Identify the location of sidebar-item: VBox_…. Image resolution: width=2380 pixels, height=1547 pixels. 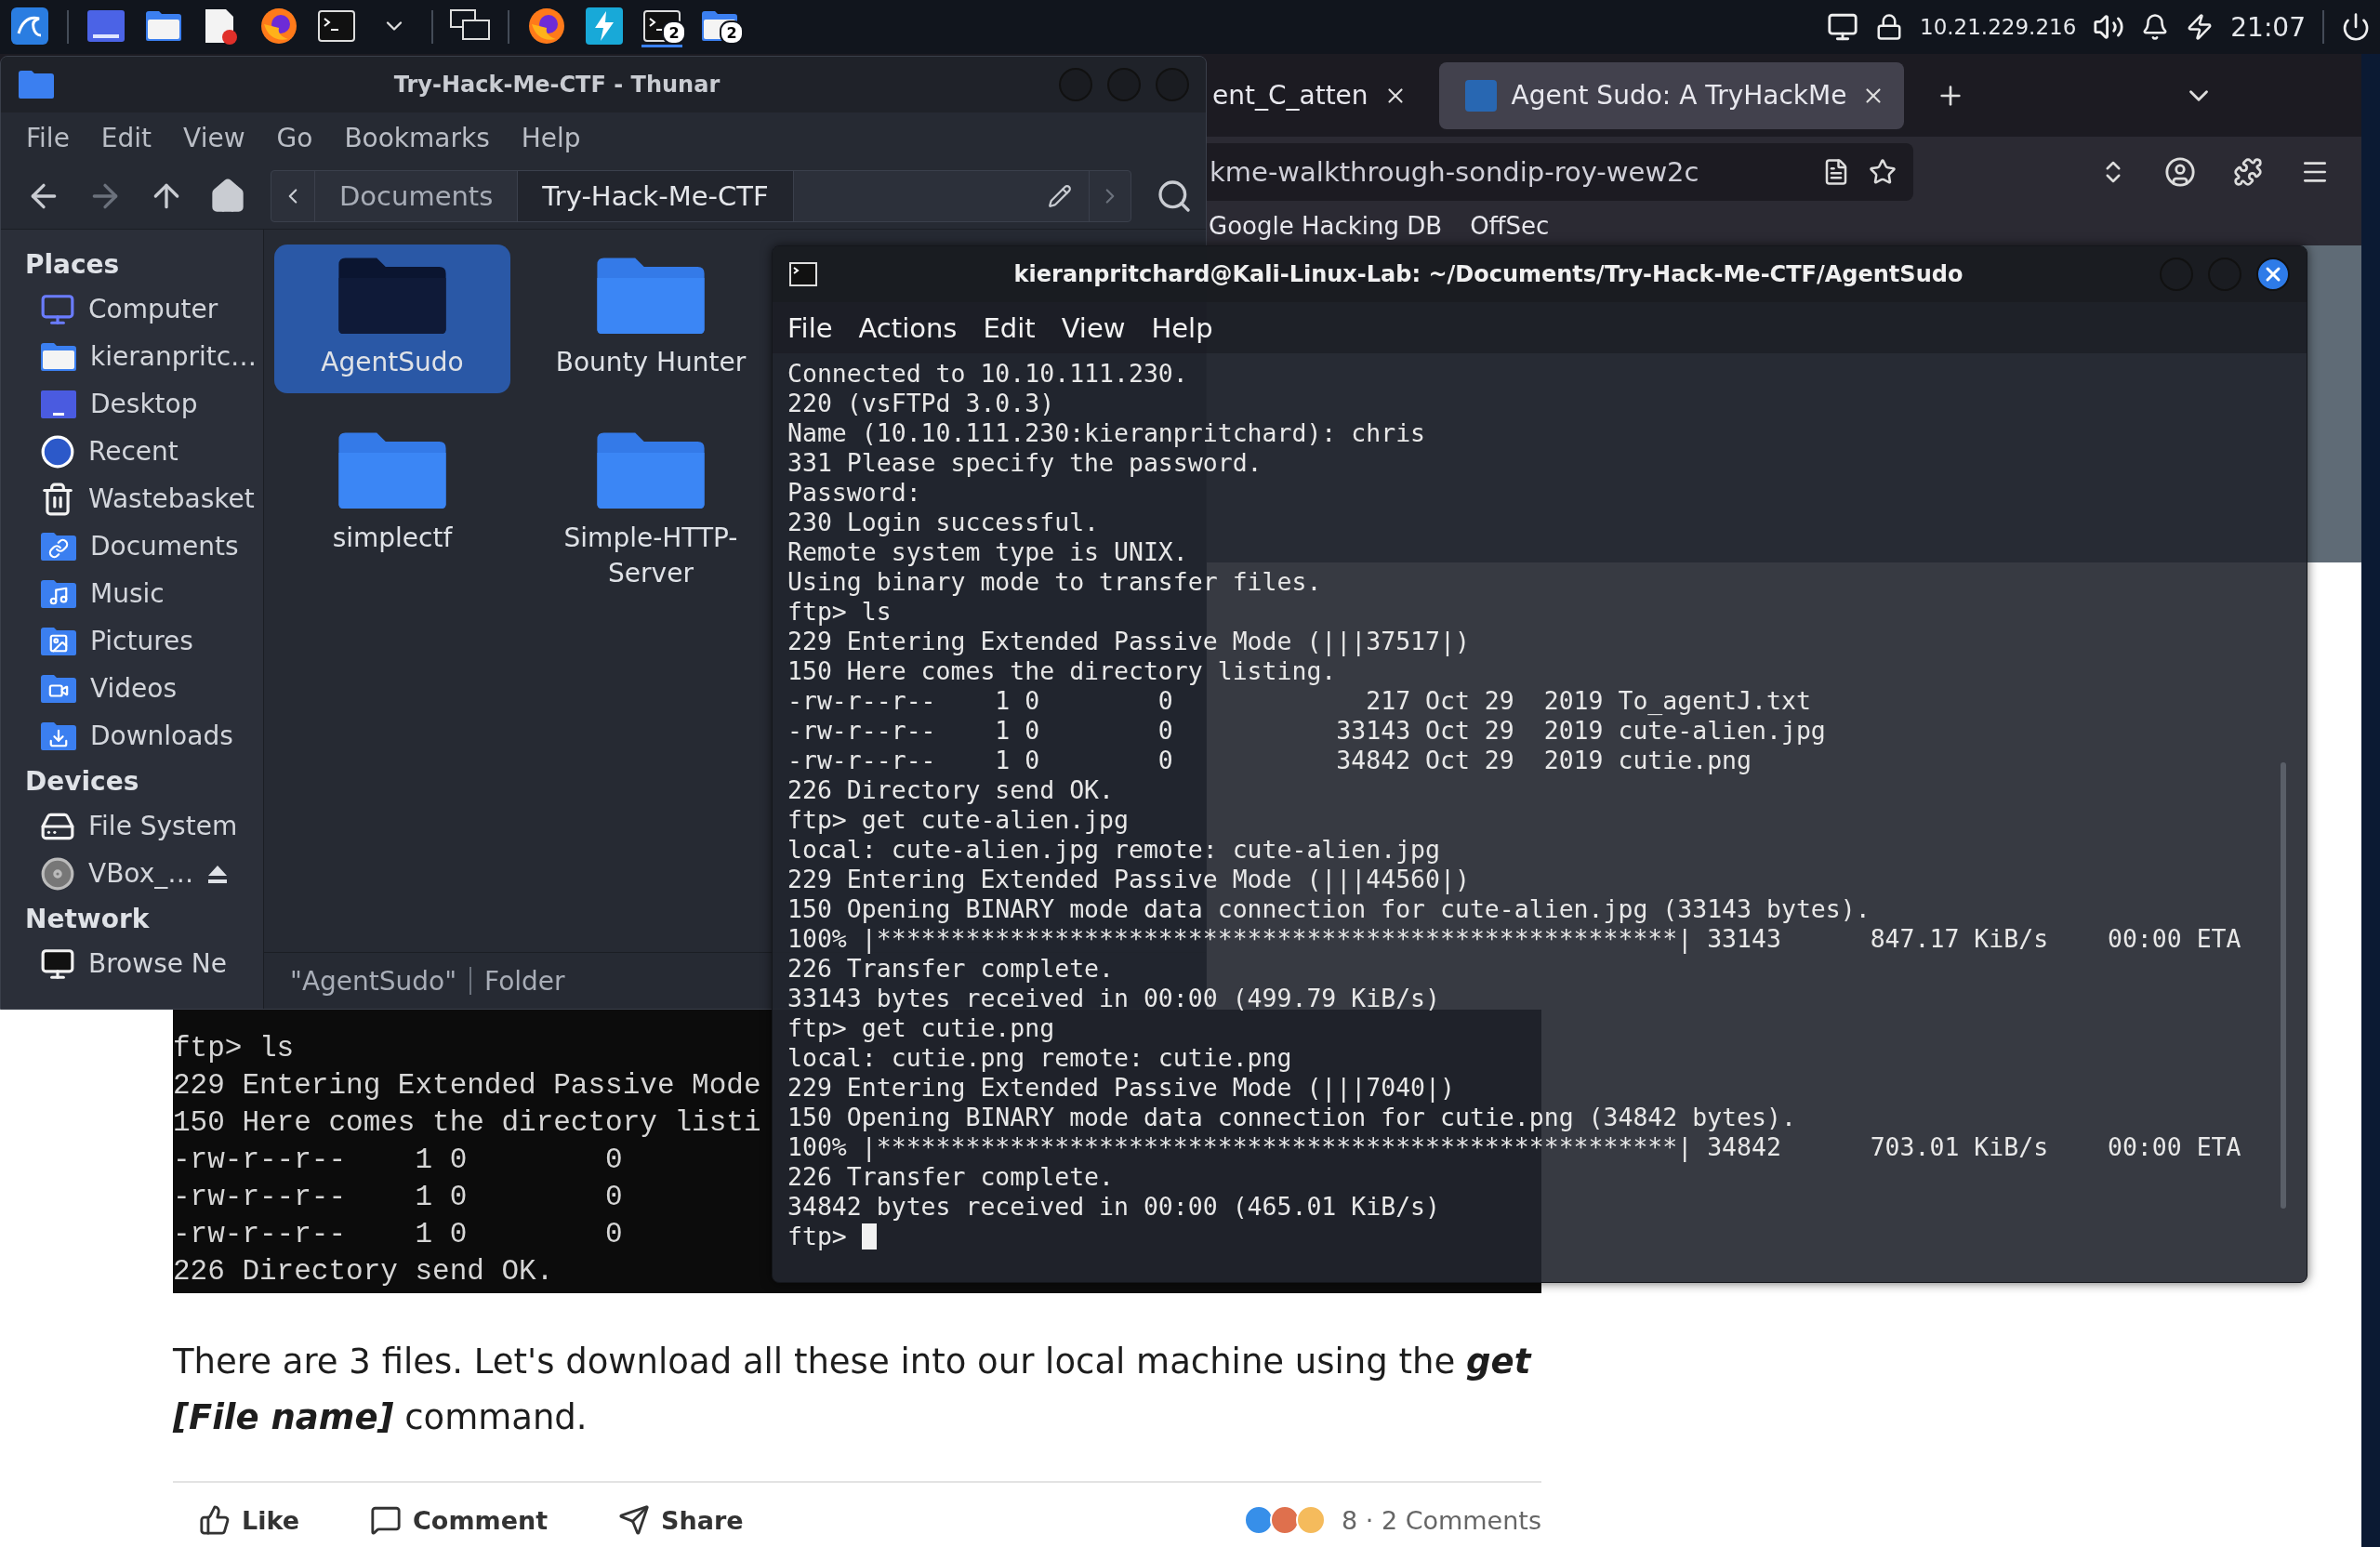
(141, 873).